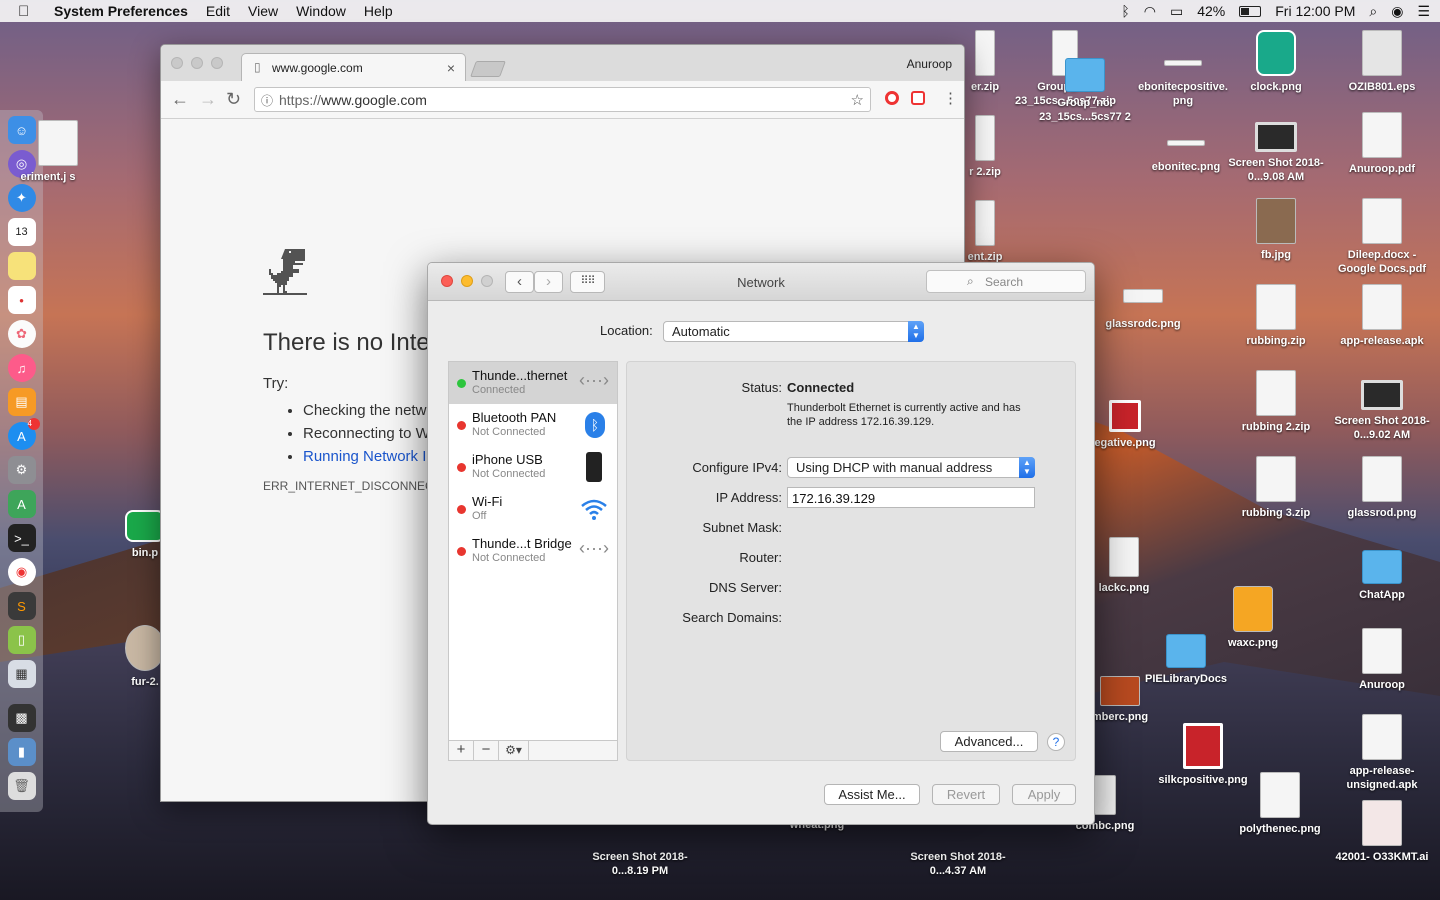  What do you see at coordinates (1276, 488) in the screenshot?
I see `desktop-file: rubbing 3.zip` at bounding box center [1276, 488].